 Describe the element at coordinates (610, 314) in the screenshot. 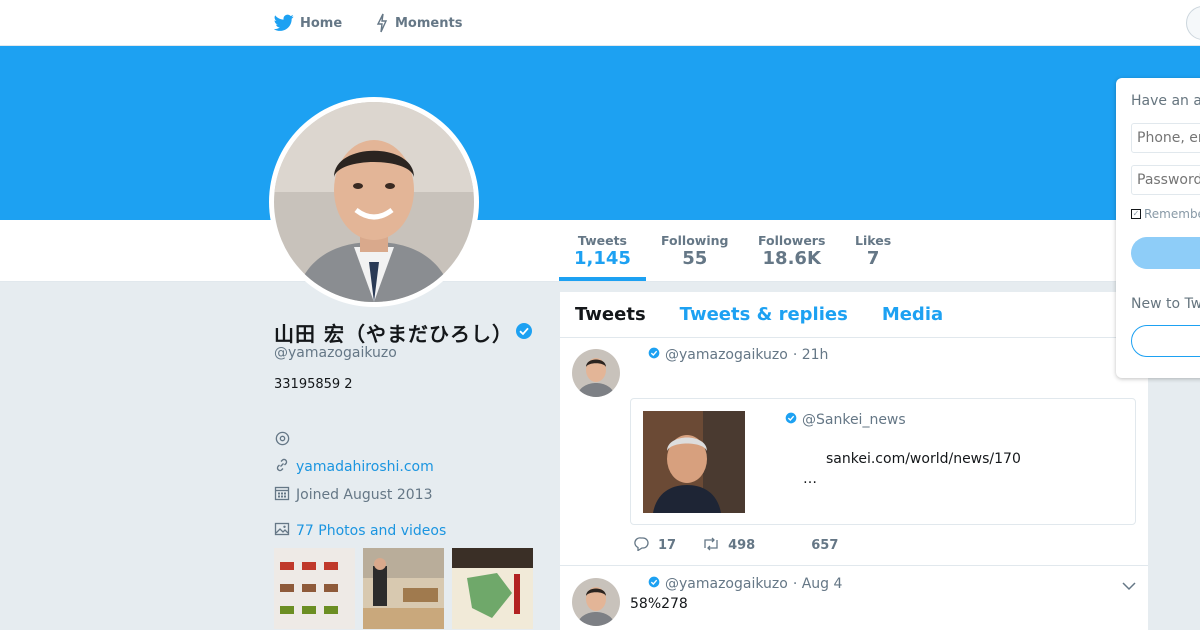

I see `tab-tweets: Tweets` at that location.